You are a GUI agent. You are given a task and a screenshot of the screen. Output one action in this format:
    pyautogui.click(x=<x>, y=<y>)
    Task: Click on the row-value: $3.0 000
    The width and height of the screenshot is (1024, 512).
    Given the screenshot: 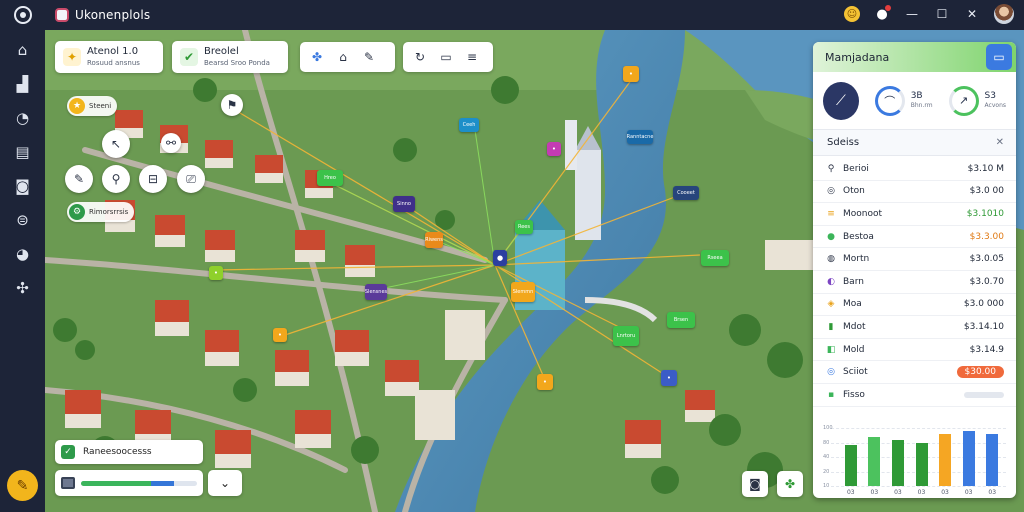 What is the action you would take?
    pyautogui.click(x=983, y=304)
    